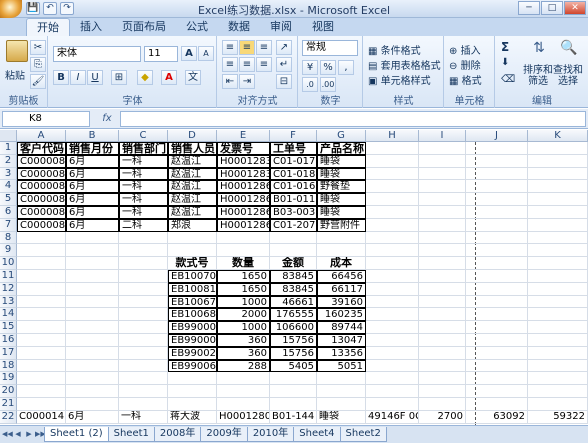  Describe the element at coordinates (8, 353) in the screenshot. I see `row-header-17: 17` at that location.